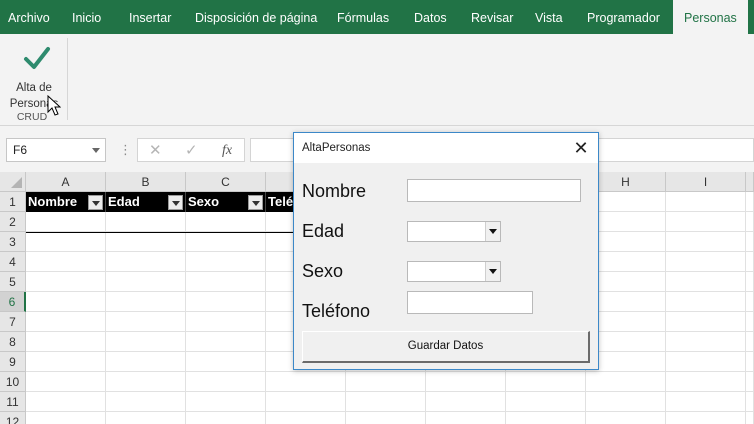 Image resolution: width=754 pixels, height=424 pixels. What do you see at coordinates (125, 150) in the screenshot?
I see `vertical-dots-icon: ⋮` at bounding box center [125, 150].